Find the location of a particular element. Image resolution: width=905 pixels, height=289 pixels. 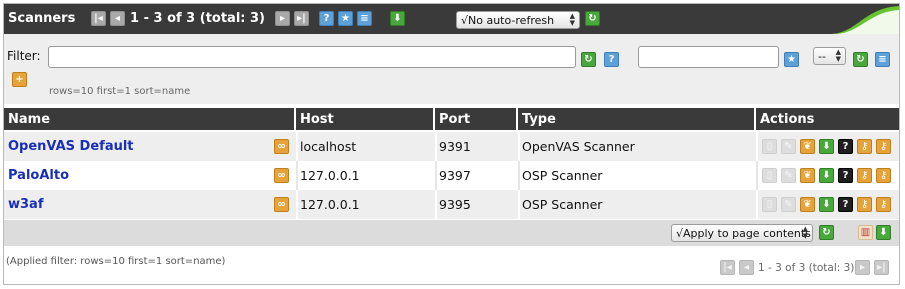

help-icon: ? is located at coordinates (326, 18).